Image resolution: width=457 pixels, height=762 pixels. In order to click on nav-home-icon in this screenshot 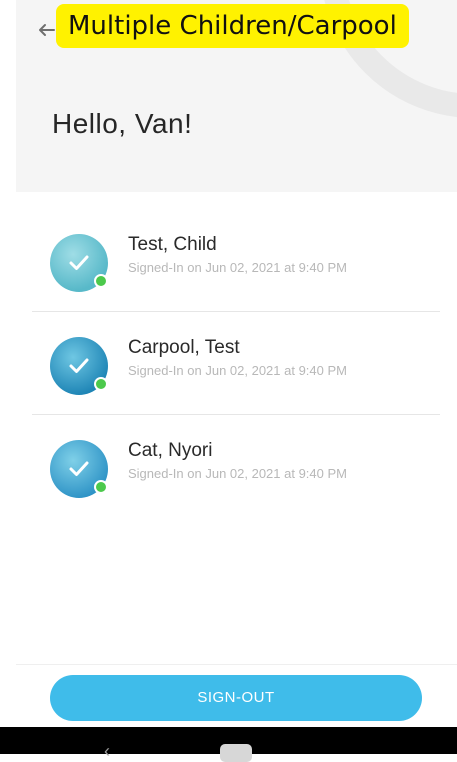, I will do `click(236, 753)`.